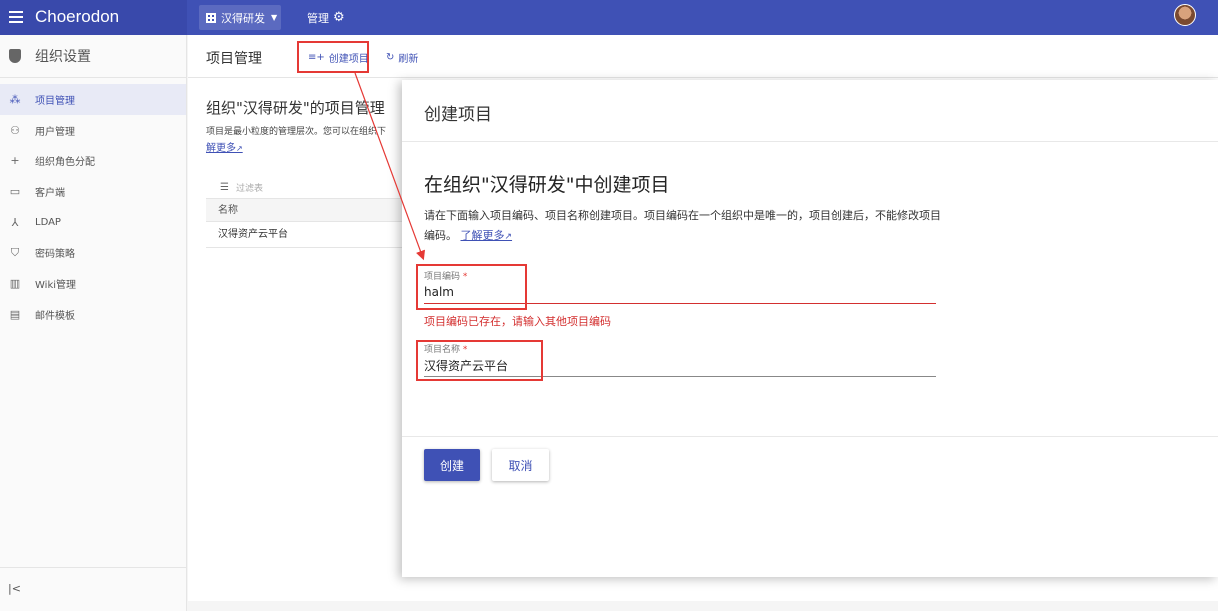 This screenshot has width=1218, height=611. What do you see at coordinates (93, 222) in the screenshot?
I see `sidebar-item-ldap: ⅄ LDAP` at bounding box center [93, 222].